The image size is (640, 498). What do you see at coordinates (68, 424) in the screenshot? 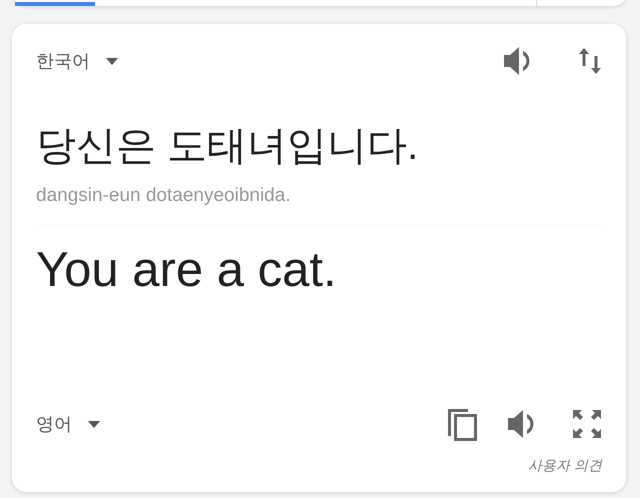
I see `target-language-dropdown: 영어` at bounding box center [68, 424].